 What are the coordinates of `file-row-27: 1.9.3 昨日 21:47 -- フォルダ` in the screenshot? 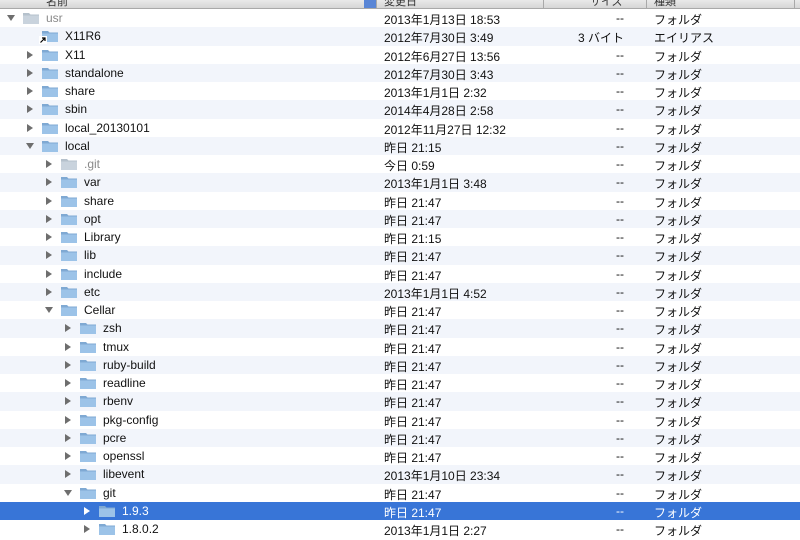 It's located at (400, 510).